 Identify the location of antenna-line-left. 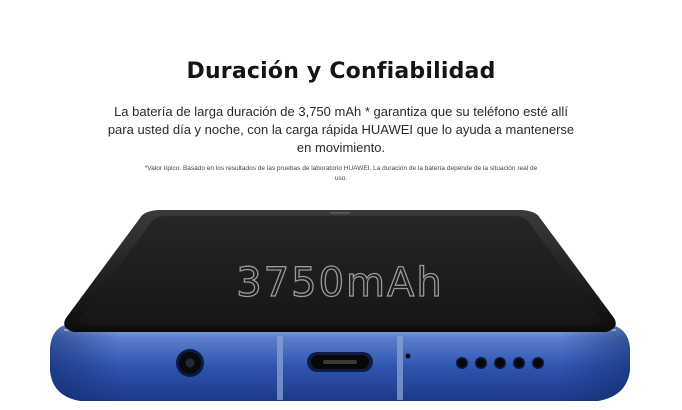
(280, 368).